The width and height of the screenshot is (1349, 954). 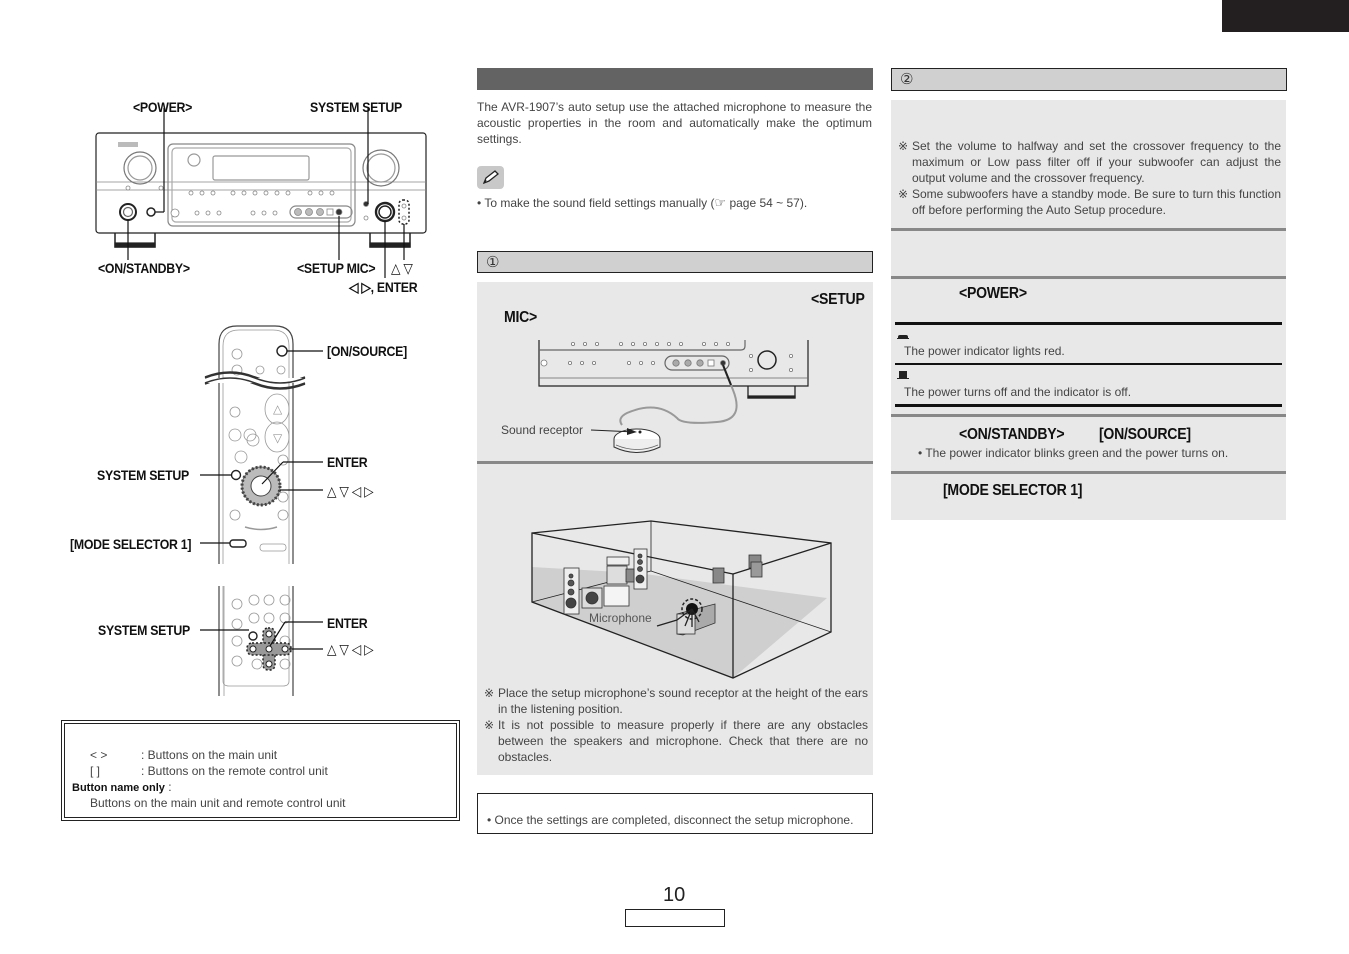 I want to click on manual-note-suffix: page 54 ~ 57)., so click(x=767, y=203).